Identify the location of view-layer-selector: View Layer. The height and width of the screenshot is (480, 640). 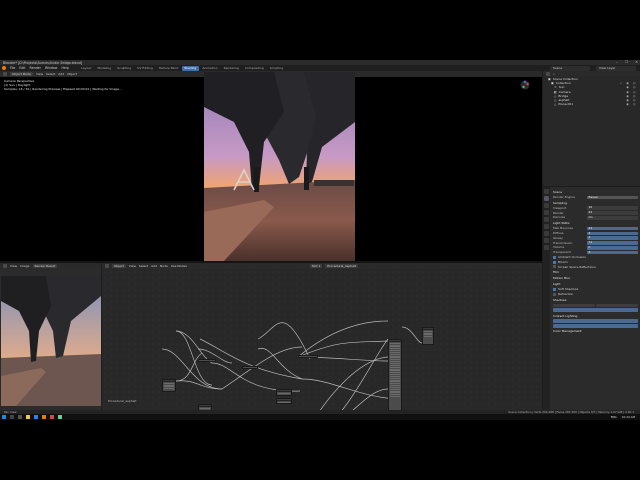
(616, 68).